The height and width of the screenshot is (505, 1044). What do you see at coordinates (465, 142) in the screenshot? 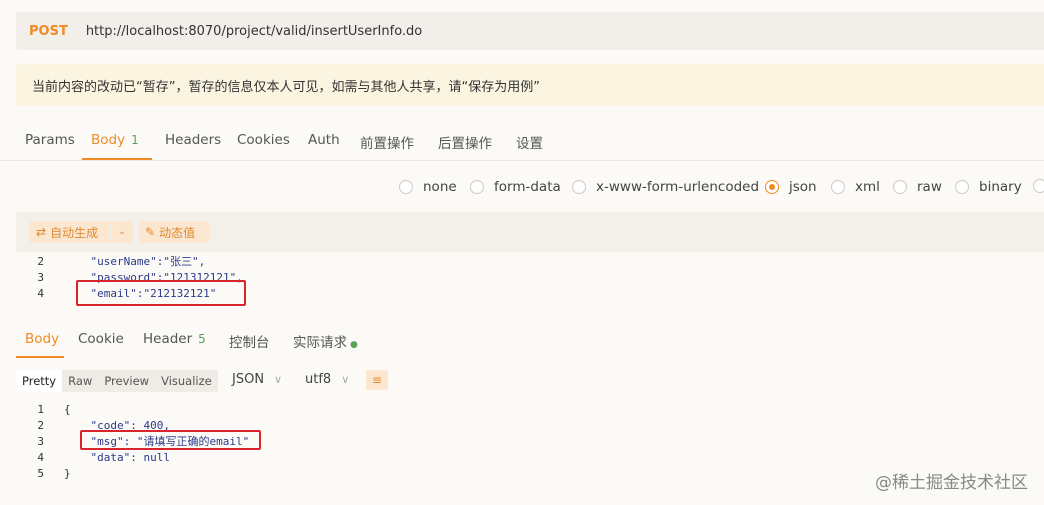
I see `tab-post-operations: 后置操作` at bounding box center [465, 142].